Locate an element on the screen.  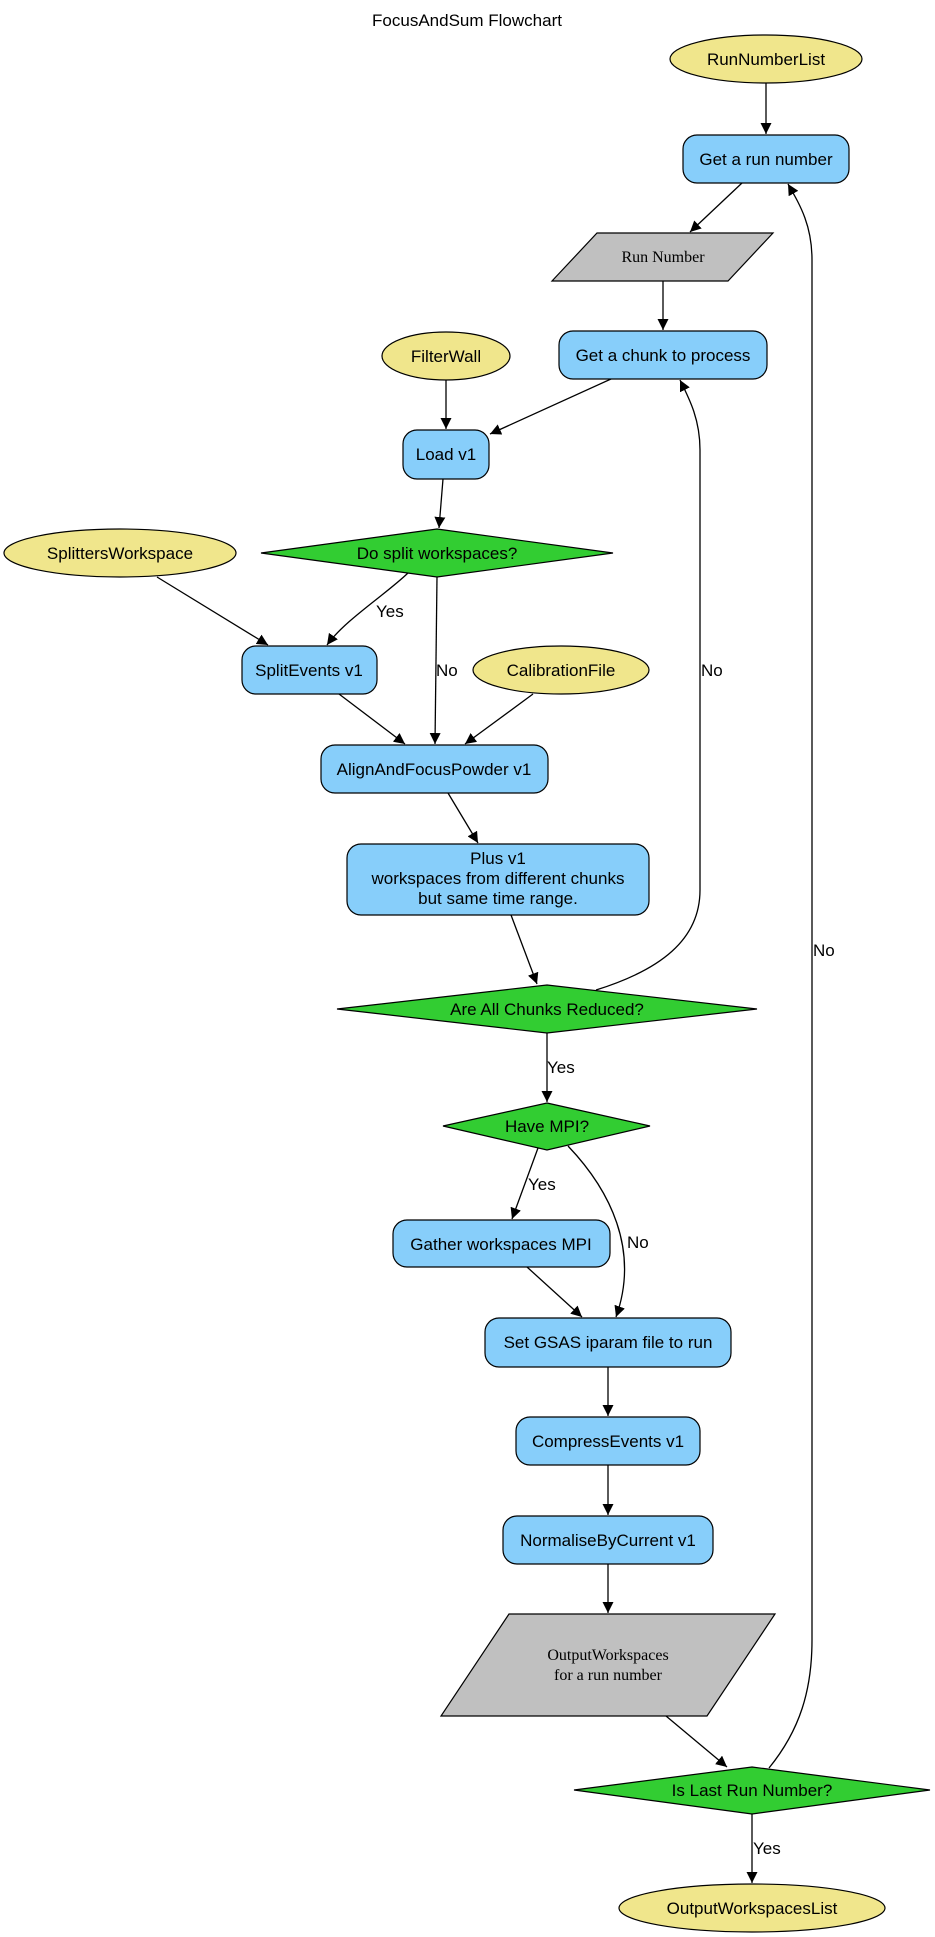
edge-label-split-yes: Yes is located at coordinates (390, 611).